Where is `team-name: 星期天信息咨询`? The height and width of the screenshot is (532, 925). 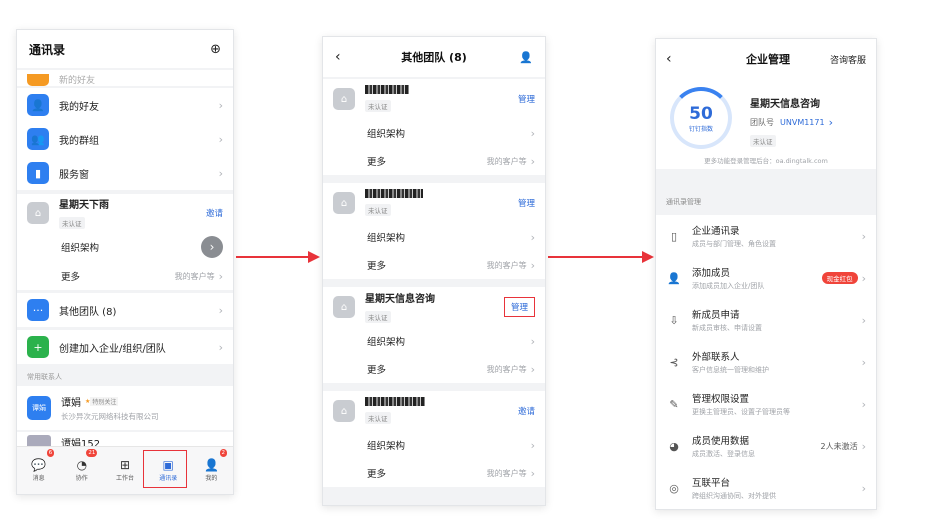 team-name: 星期天信息咨询 is located at coordinates (400, 299).